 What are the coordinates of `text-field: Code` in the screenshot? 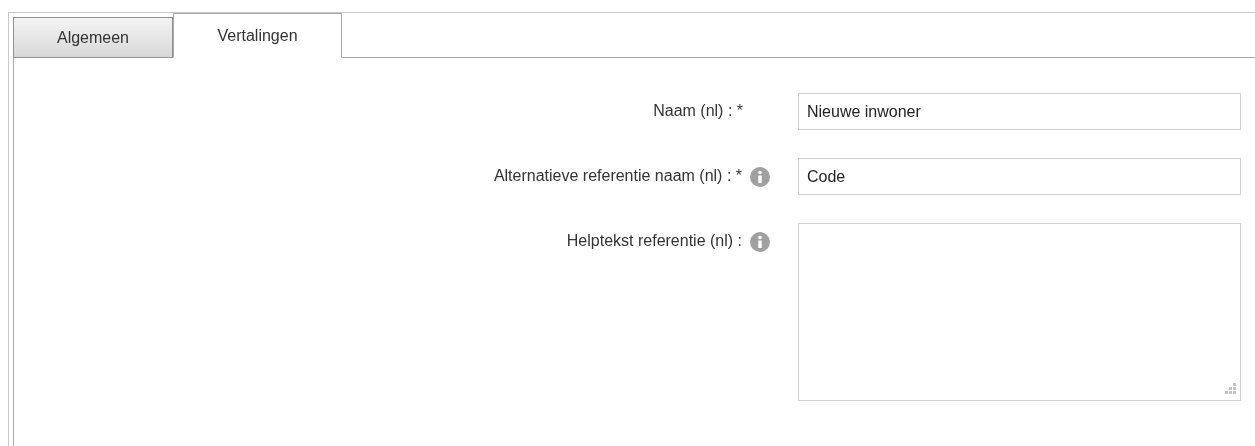 It's located at (1019, 176).